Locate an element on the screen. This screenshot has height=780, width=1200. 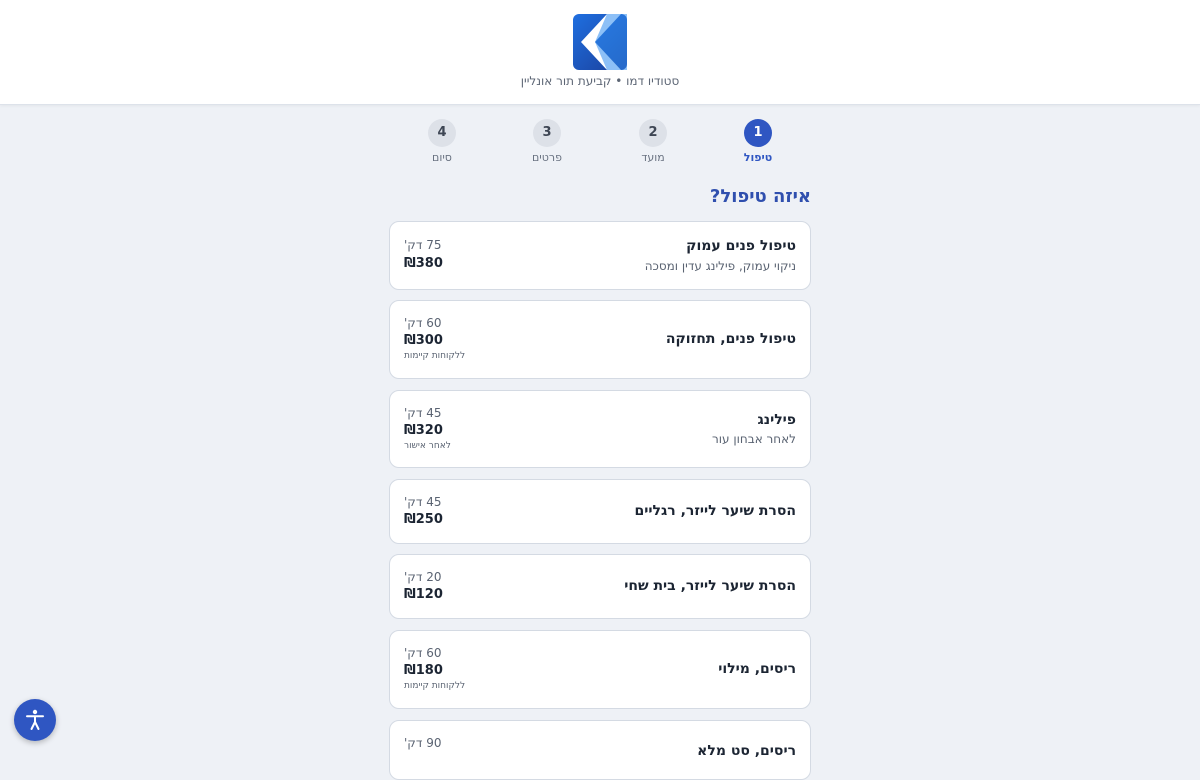
service-card: הסרת שיער לייזר, בית שחי 20 דק' ₪120 is located at coordinates (600, 586).